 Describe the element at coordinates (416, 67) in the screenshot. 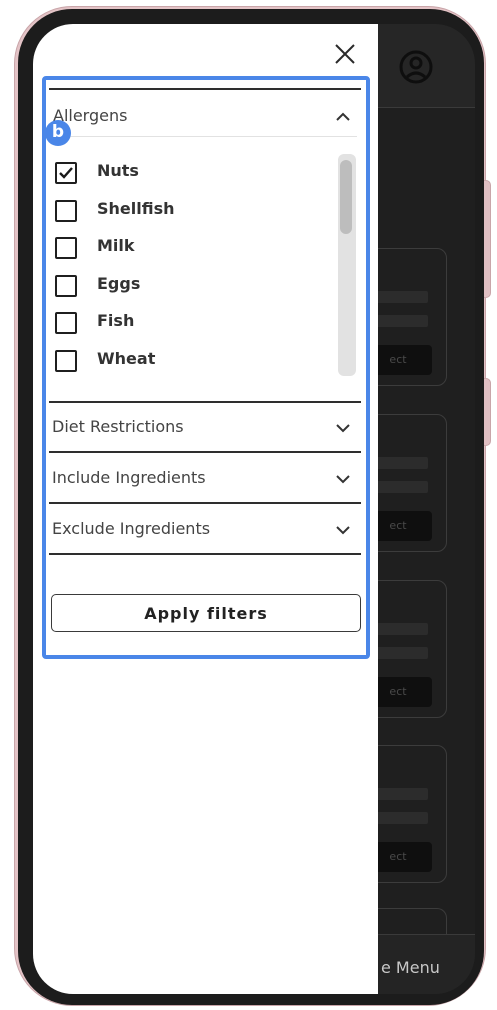

I see `user-circle-icon` at that location.